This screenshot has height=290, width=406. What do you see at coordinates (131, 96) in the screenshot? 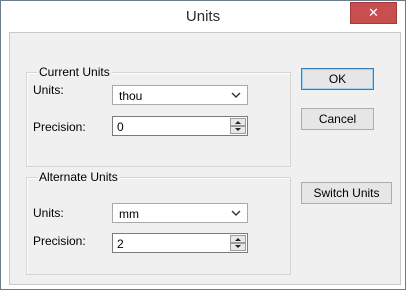
I see `current-units-value: thou` at bounding box center [131, 96].